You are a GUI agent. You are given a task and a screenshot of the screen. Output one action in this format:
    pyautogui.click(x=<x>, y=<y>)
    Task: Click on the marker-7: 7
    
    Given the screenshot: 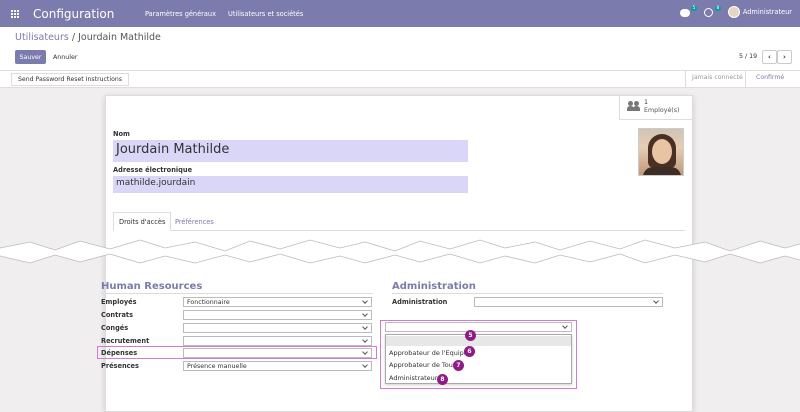 What is the action you would take?
    pyautogui.click(x=458, y=365)
    